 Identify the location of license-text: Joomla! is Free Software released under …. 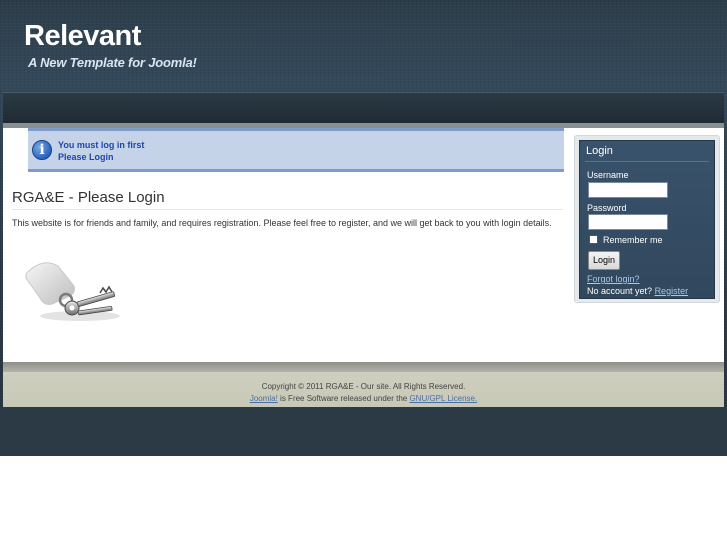
(363, 398).